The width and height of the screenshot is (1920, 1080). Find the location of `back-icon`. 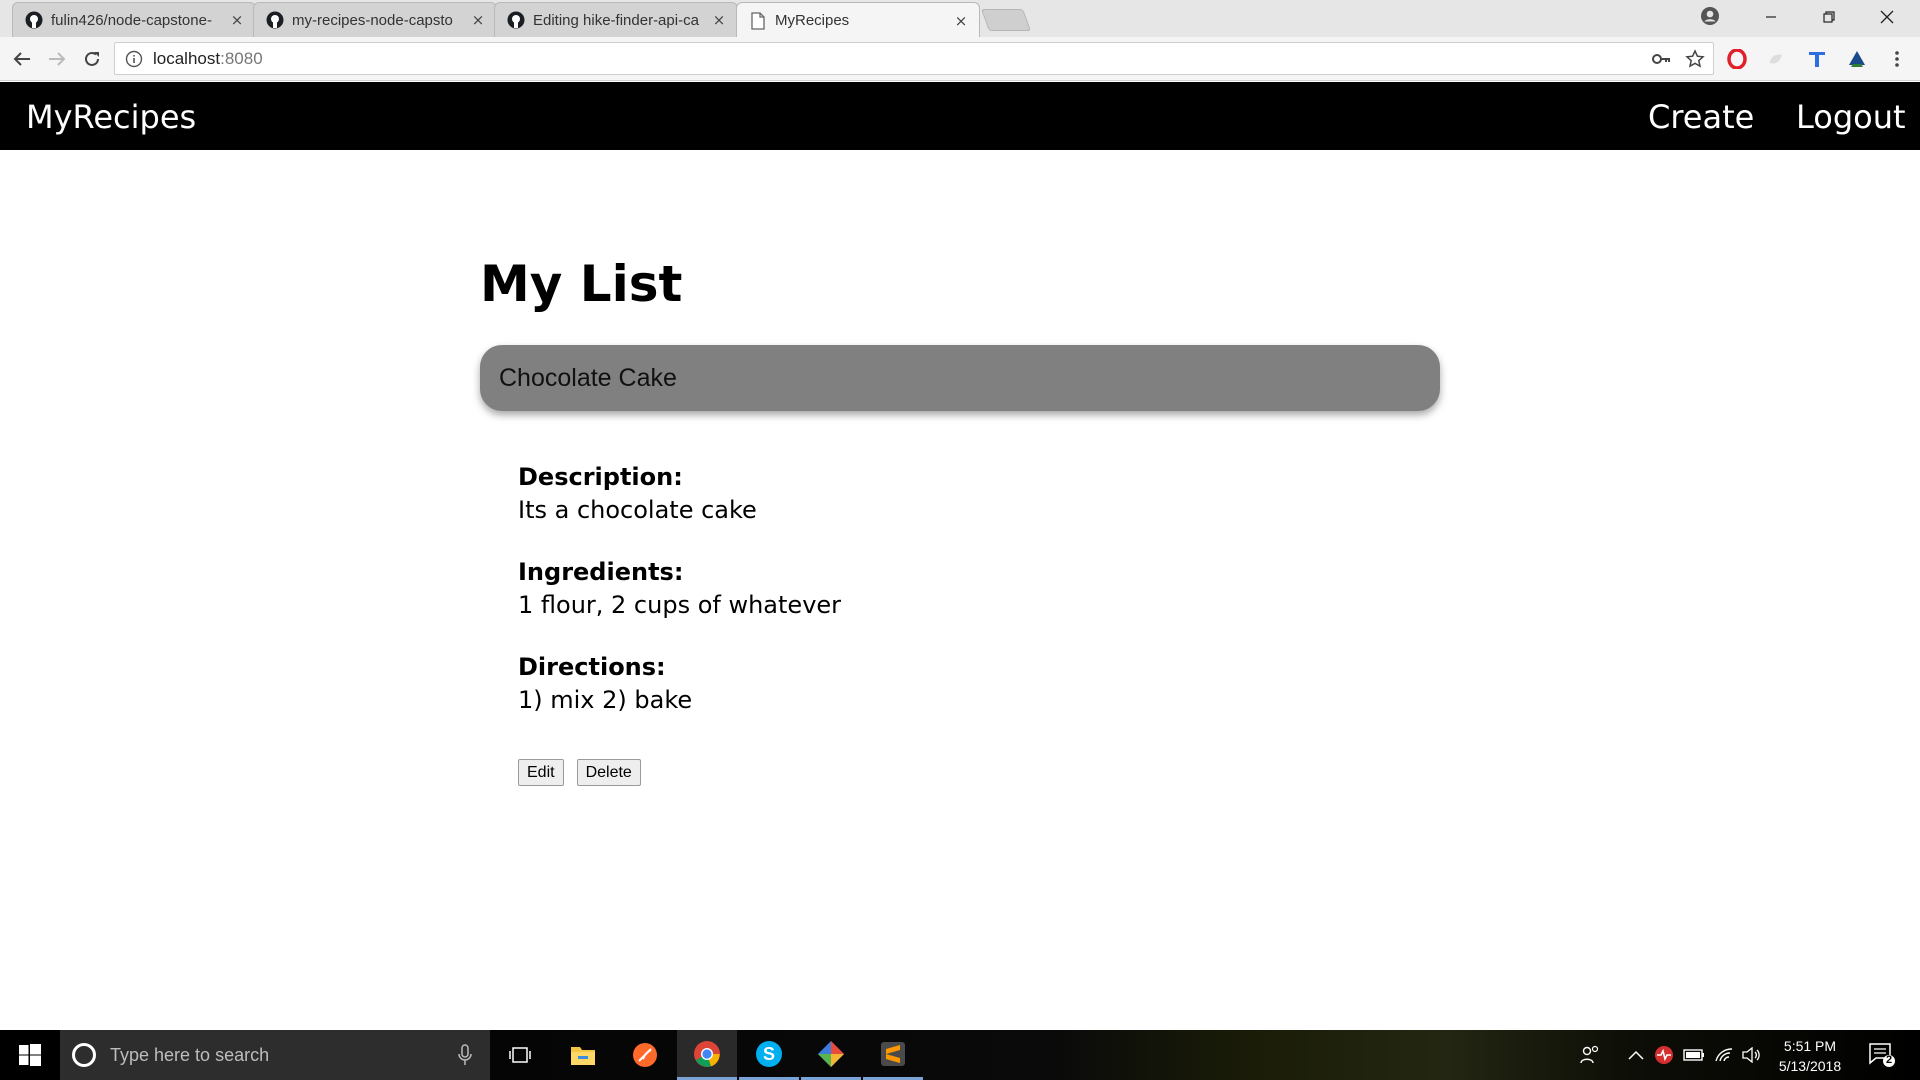

back-icon is located at coordinates (22, 59).